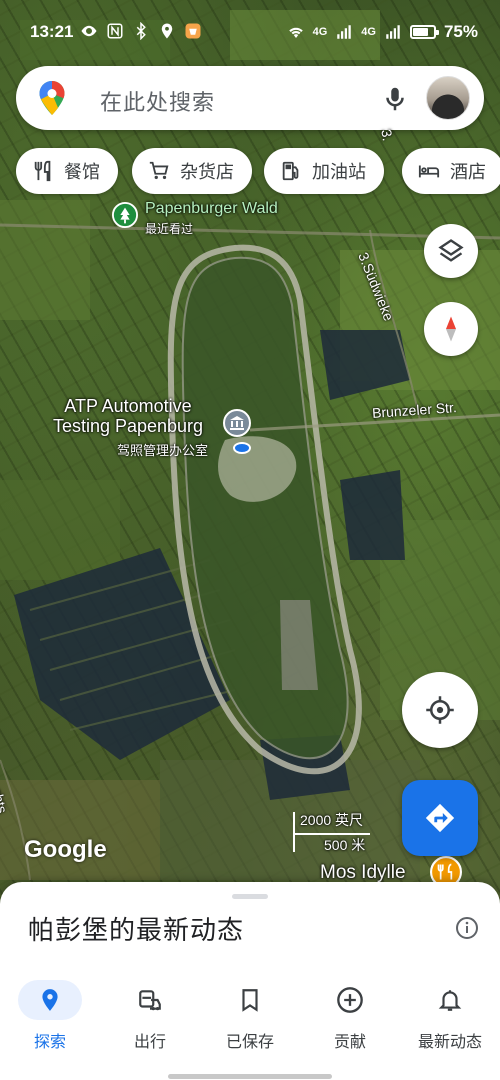 This screenshot has height=1080, width=500. I want to click on nav-label: 已保存, so click(249, 1041).